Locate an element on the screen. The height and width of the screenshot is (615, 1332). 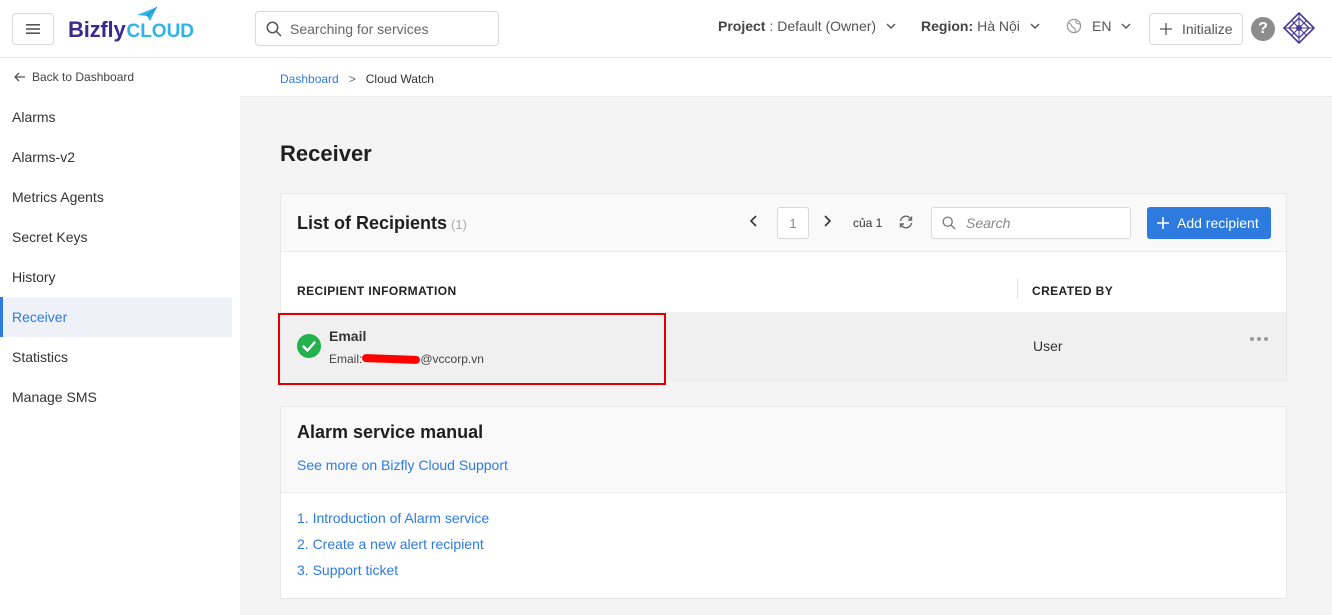
more-options-icon is located at coordinates (1259, 339).